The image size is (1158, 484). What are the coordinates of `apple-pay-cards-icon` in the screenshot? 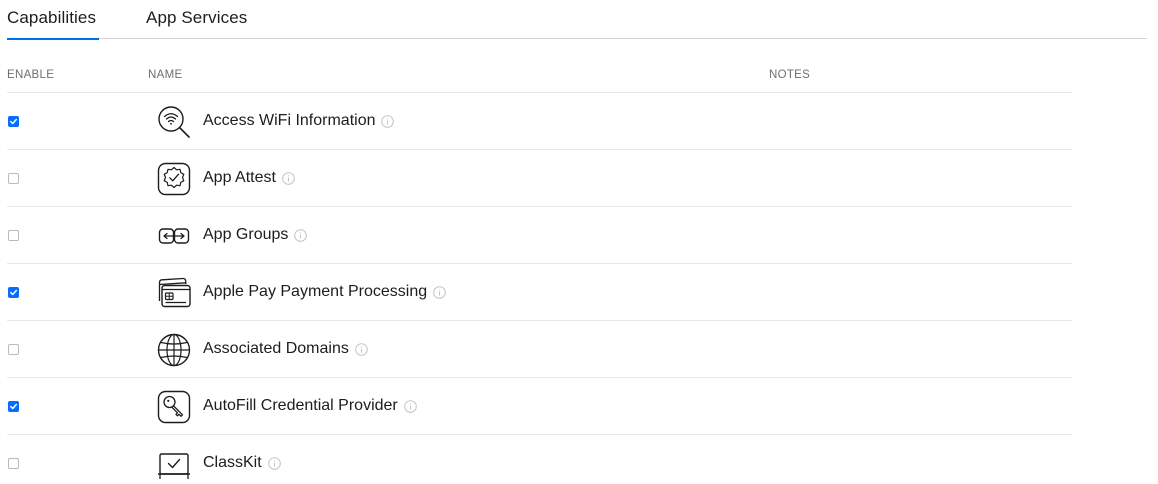 It's located at (174, 292).